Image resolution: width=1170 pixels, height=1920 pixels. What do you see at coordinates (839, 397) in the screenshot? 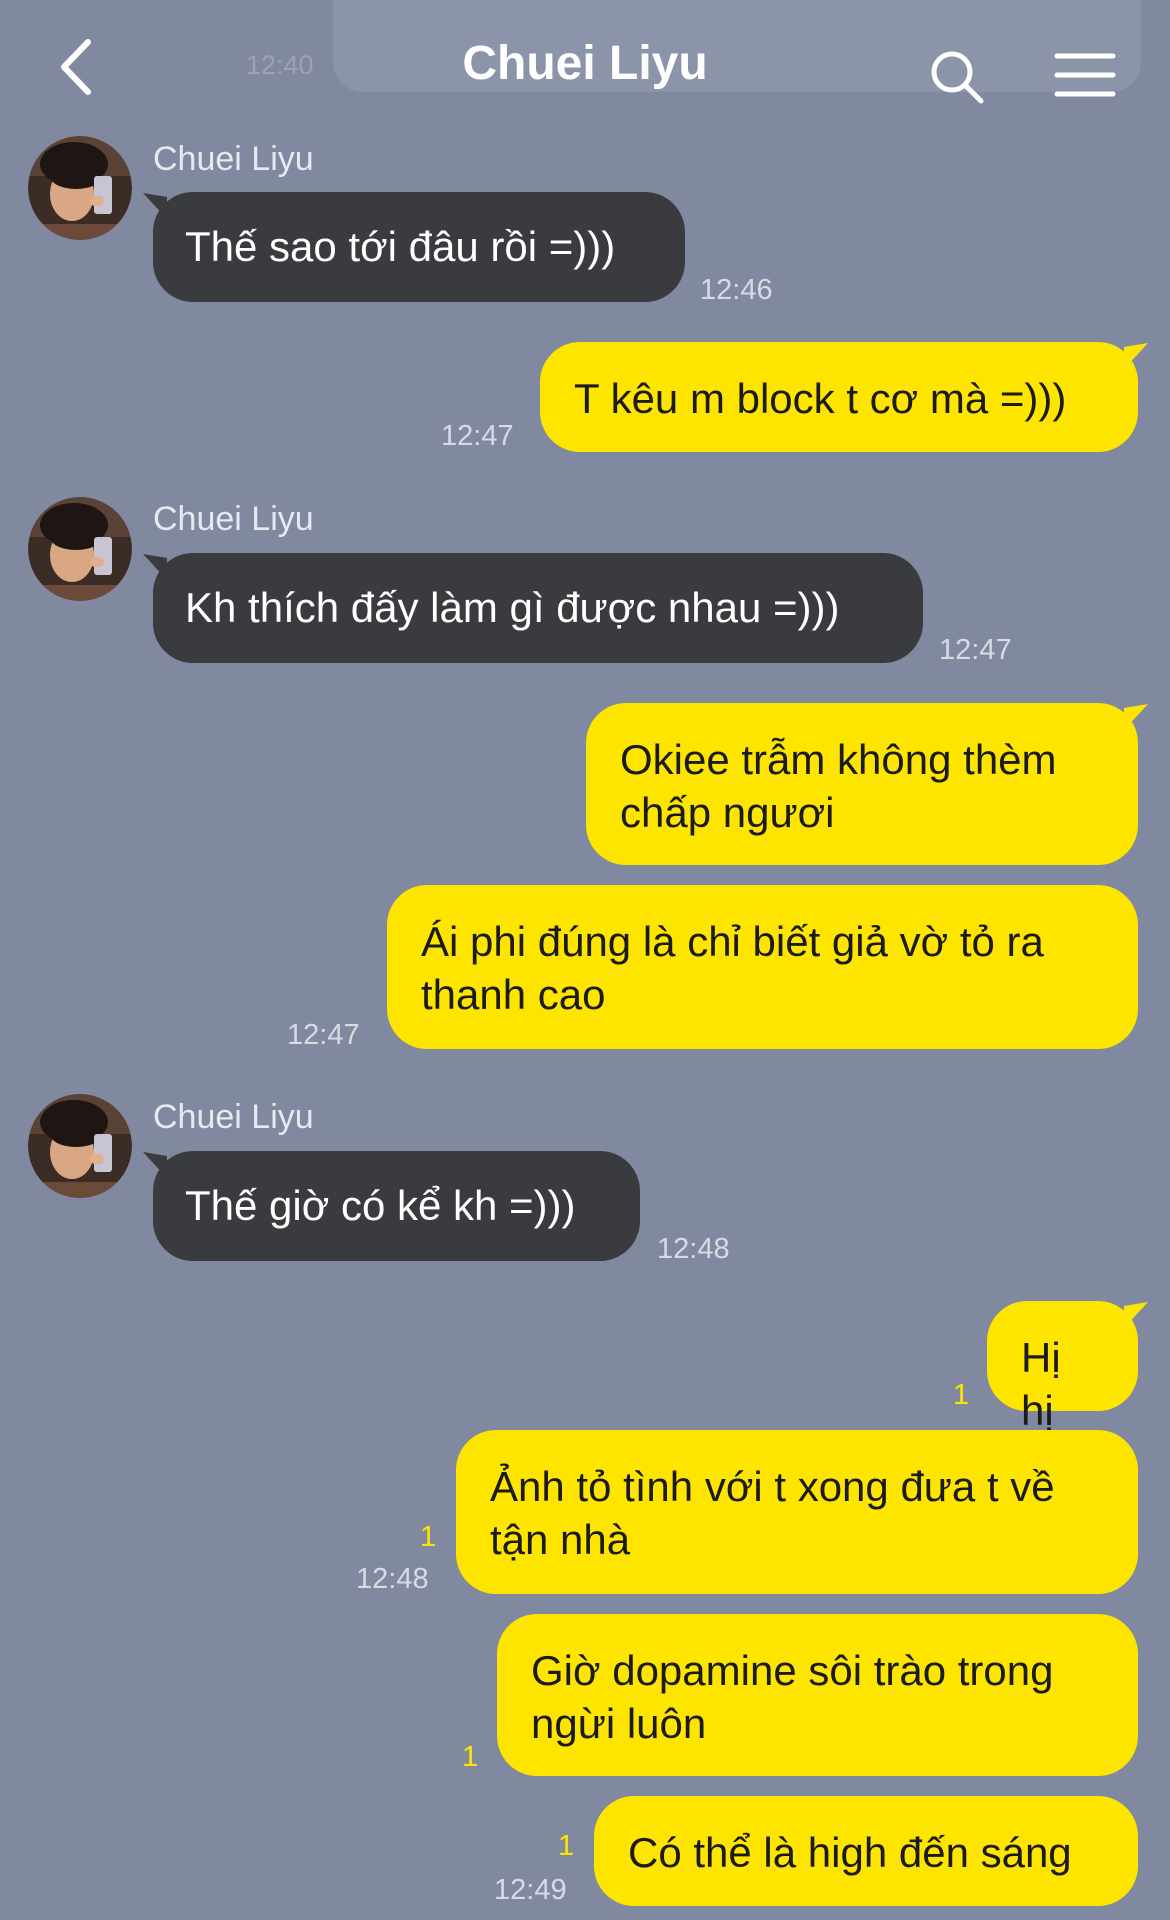
I see `outgoing-message-bubble: T kêu m block t cơ mà =)))` at bounding box center [839, 397].